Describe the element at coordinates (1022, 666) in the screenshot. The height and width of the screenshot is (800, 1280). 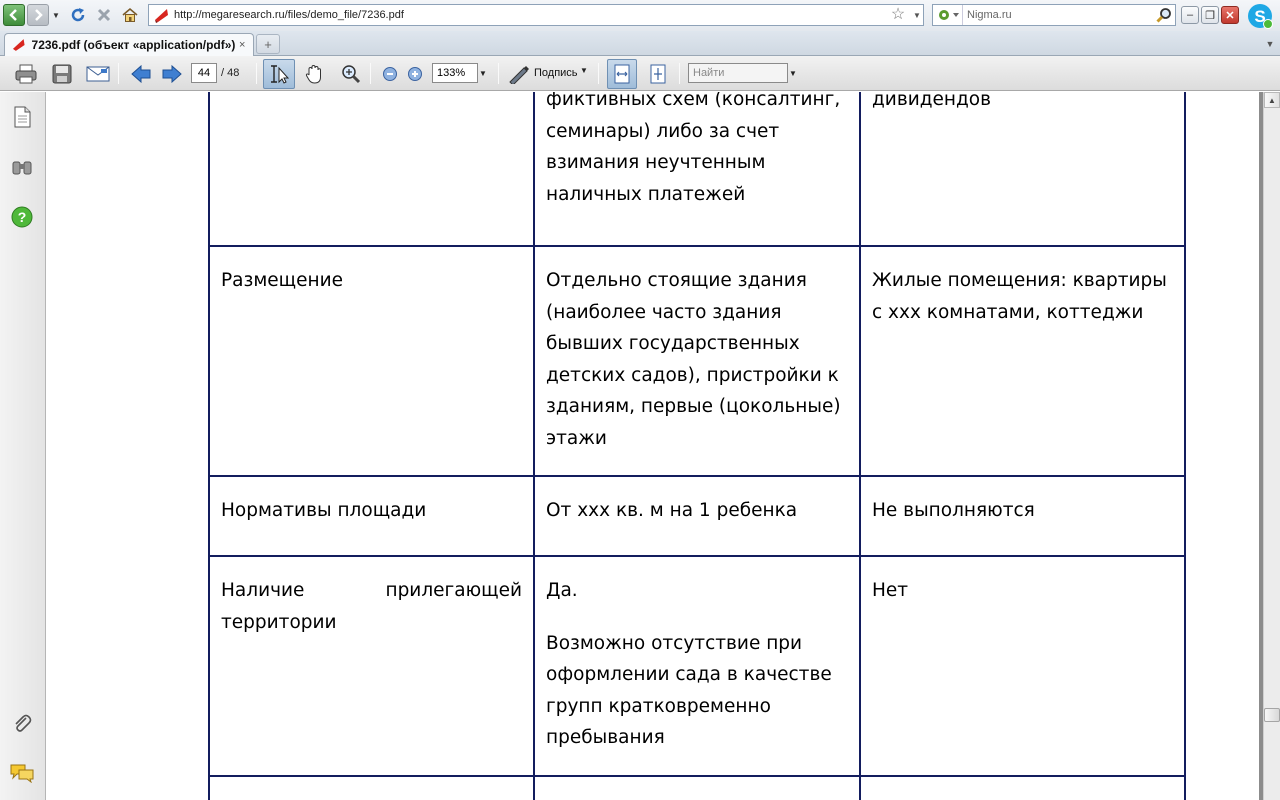
I see `table-cell: Нет` at that location.